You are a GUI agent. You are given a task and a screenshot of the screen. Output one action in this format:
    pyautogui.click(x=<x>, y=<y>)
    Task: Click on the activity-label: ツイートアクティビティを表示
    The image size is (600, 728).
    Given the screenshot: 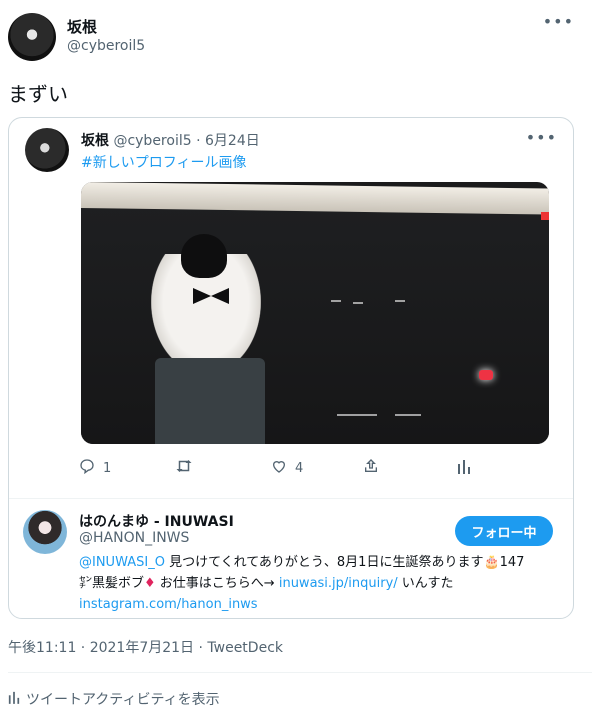 What is the action you would take?
    pyautogui.click(x=123, y=700)
    